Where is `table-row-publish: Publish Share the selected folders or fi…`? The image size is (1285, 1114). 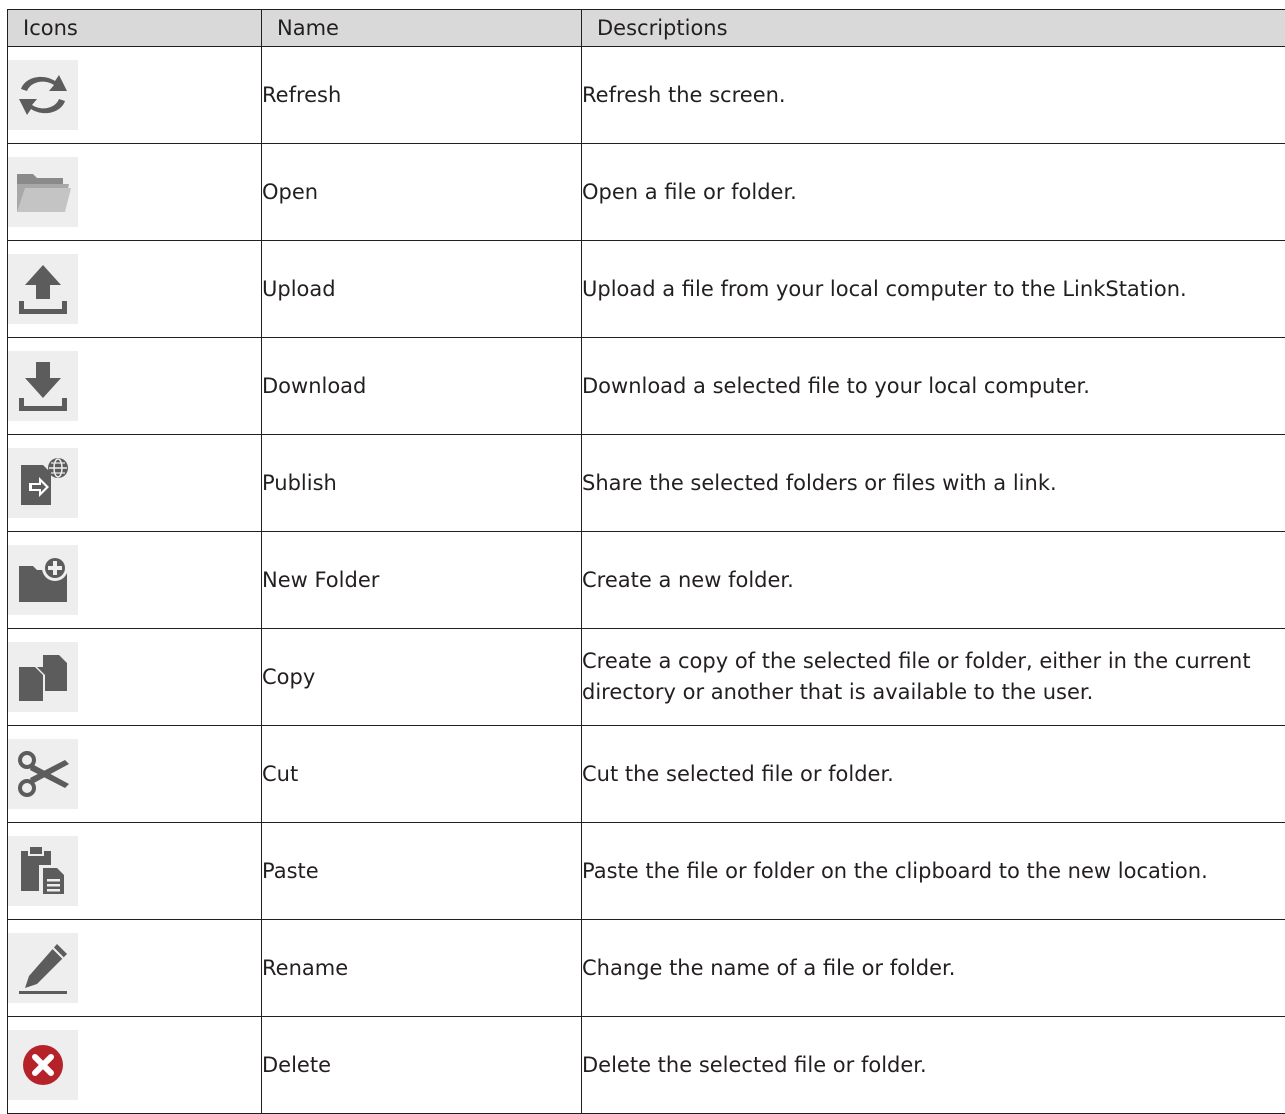
table-row-publish: Publish Share the selected folders or fi… is located at coordinates (646, 483).